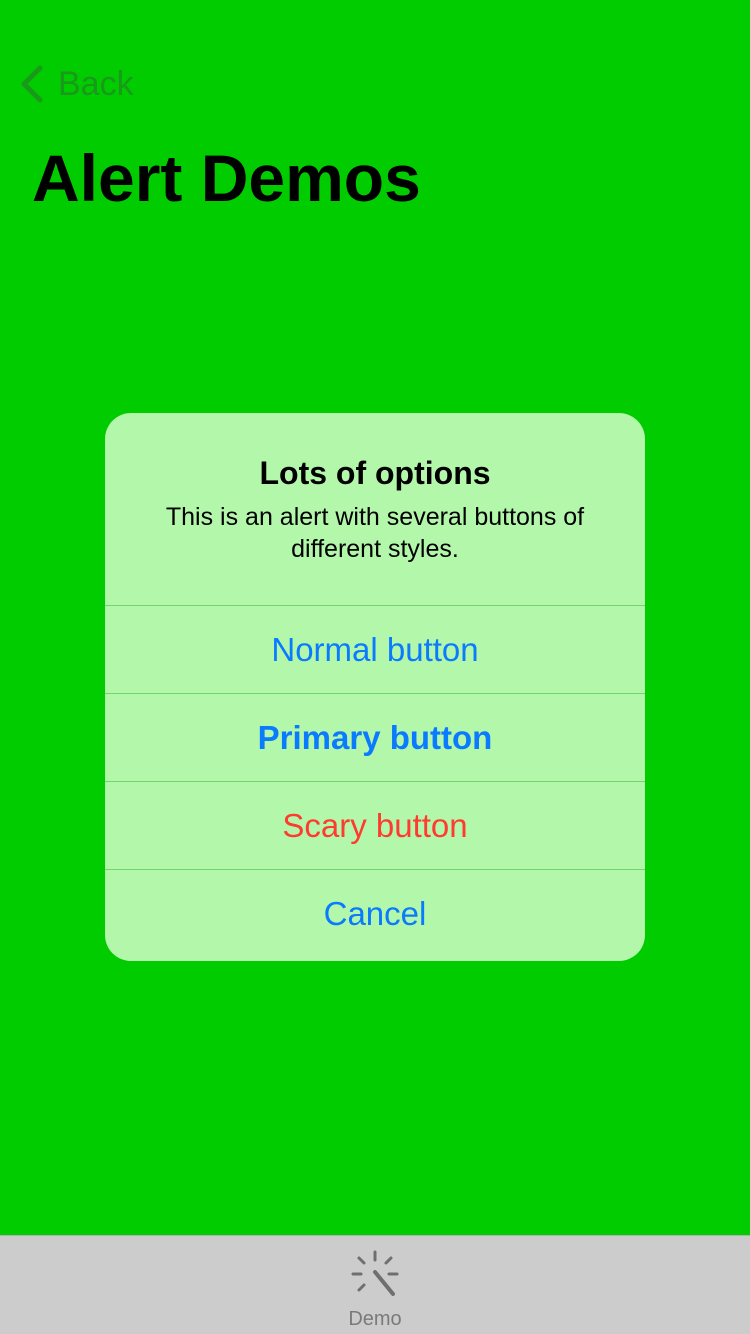 The width and height of the screenshot is (750, 1334). Describe the element at coordinates (375, 473) in the screenshot. I see `alert-title: Lots of options` at that location.